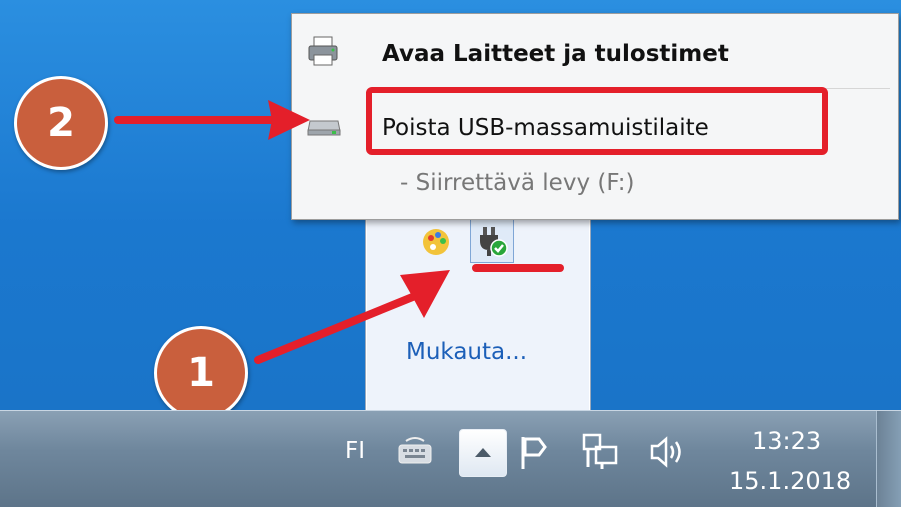 The height and width of the screenshot is (507, 901). Describe the element at coordinates (790, 481) in the screenshot. I see `clock-date: 15.1.2018` at that location.